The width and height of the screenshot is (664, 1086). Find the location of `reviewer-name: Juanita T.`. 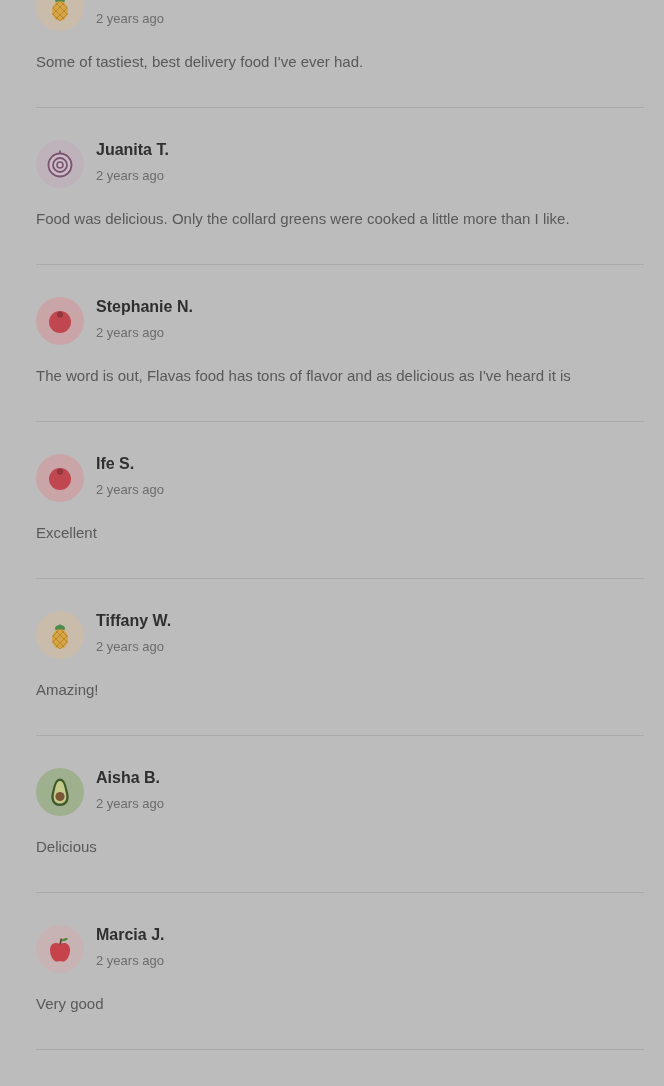

reviewer-name: Juanita T. is located at coordinates (132, 150).